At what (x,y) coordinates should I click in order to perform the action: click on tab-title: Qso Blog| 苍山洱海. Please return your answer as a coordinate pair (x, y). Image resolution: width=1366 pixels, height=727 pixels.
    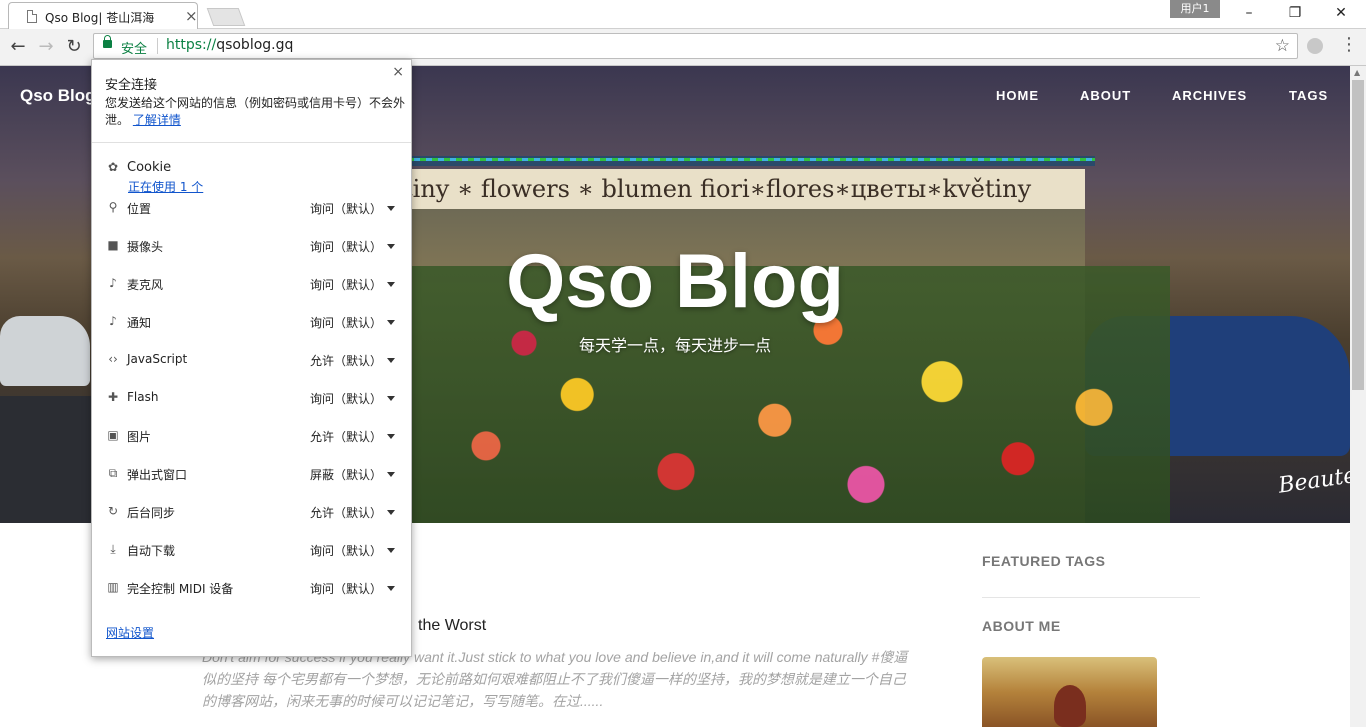
    Looking at the image, I should click on (100, 18).